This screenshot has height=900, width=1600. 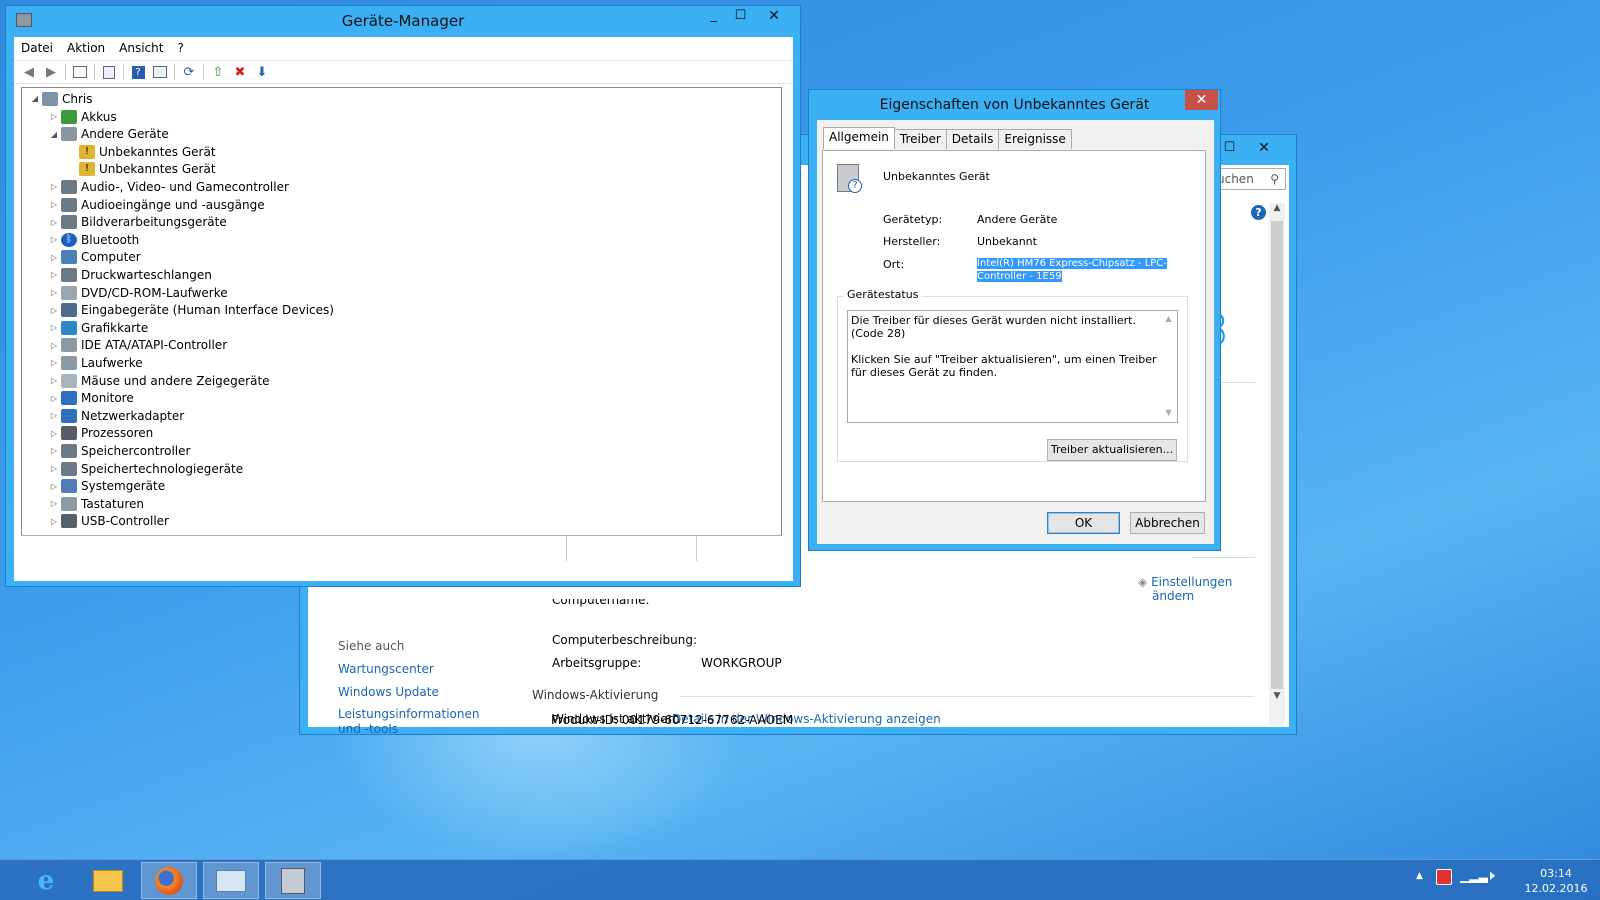 I want to click on cancel-button: Abbrechen, so click(x=1167, y=523).